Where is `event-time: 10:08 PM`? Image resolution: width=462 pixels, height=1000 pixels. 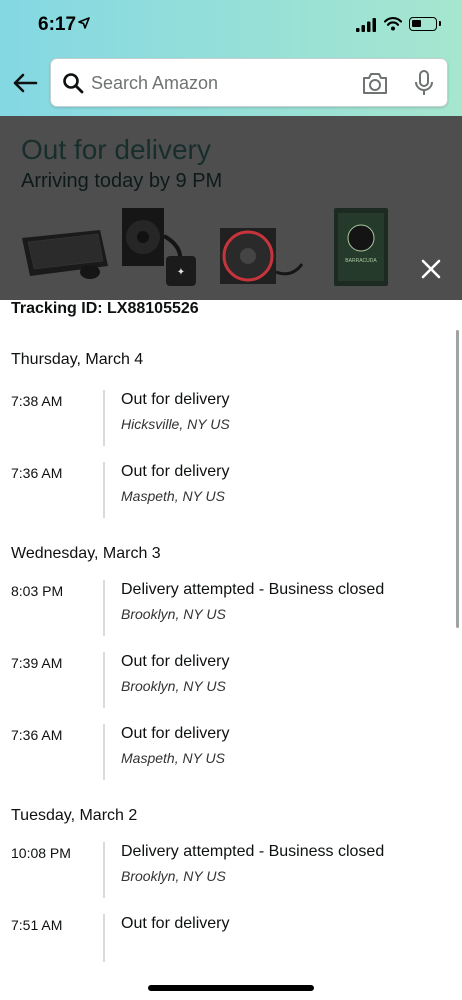 event-time: 10:08 PM is located at coordinates (41, 853).